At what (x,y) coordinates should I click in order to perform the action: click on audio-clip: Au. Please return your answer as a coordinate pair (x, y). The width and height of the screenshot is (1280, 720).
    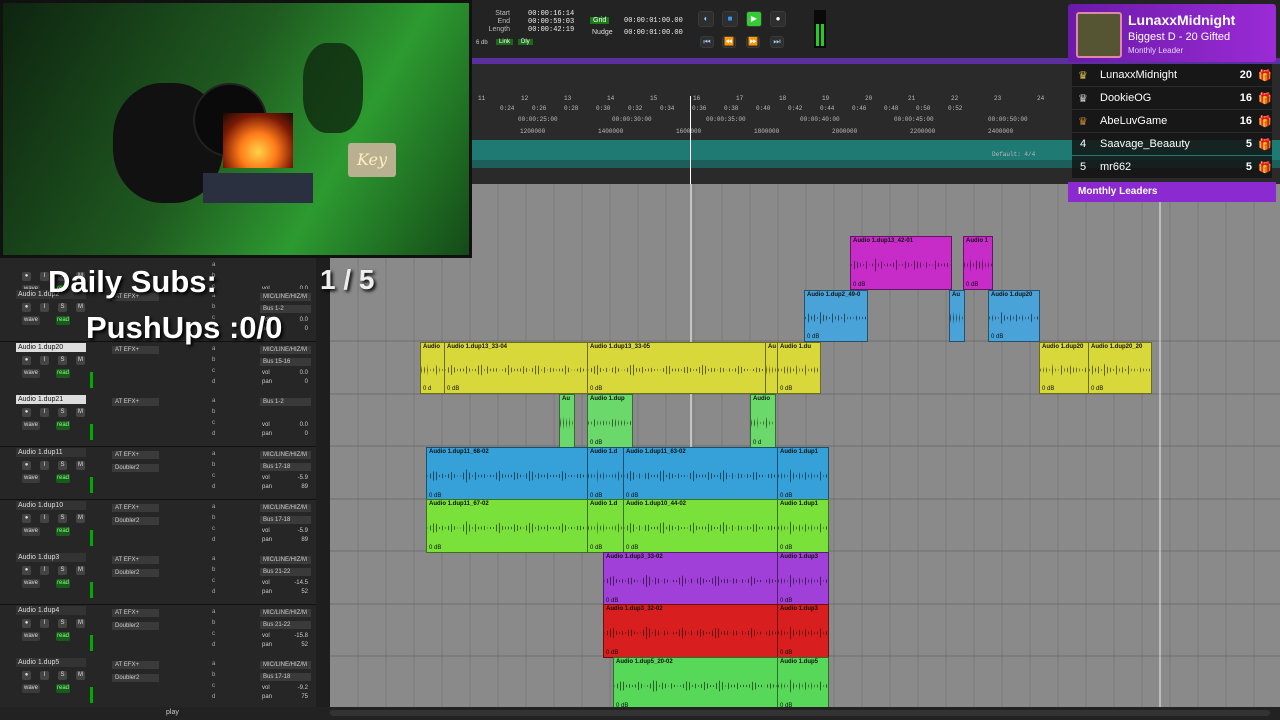
    Looking at the image, I should click on (957, 316).